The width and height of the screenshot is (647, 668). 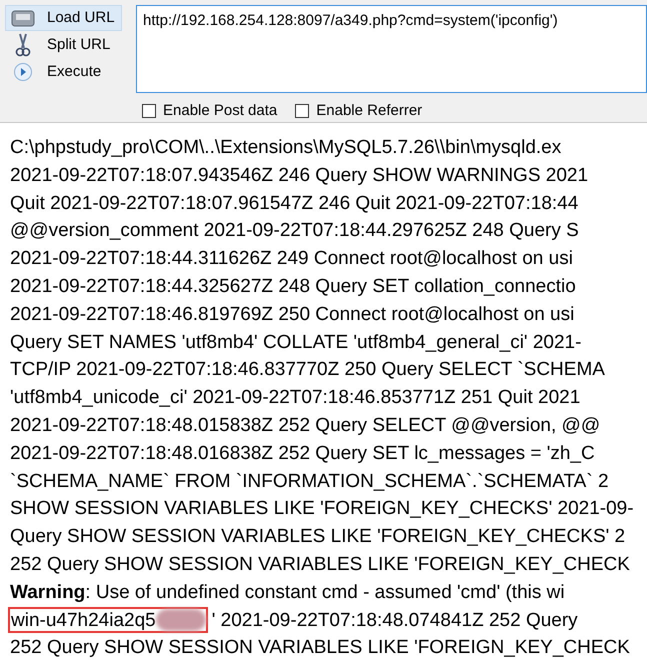 I want to click on output-line: 2021-09-22T07:18:07.943546Z 246 Query SHOW WARNINGS 2021, so click(x=299, y=176).